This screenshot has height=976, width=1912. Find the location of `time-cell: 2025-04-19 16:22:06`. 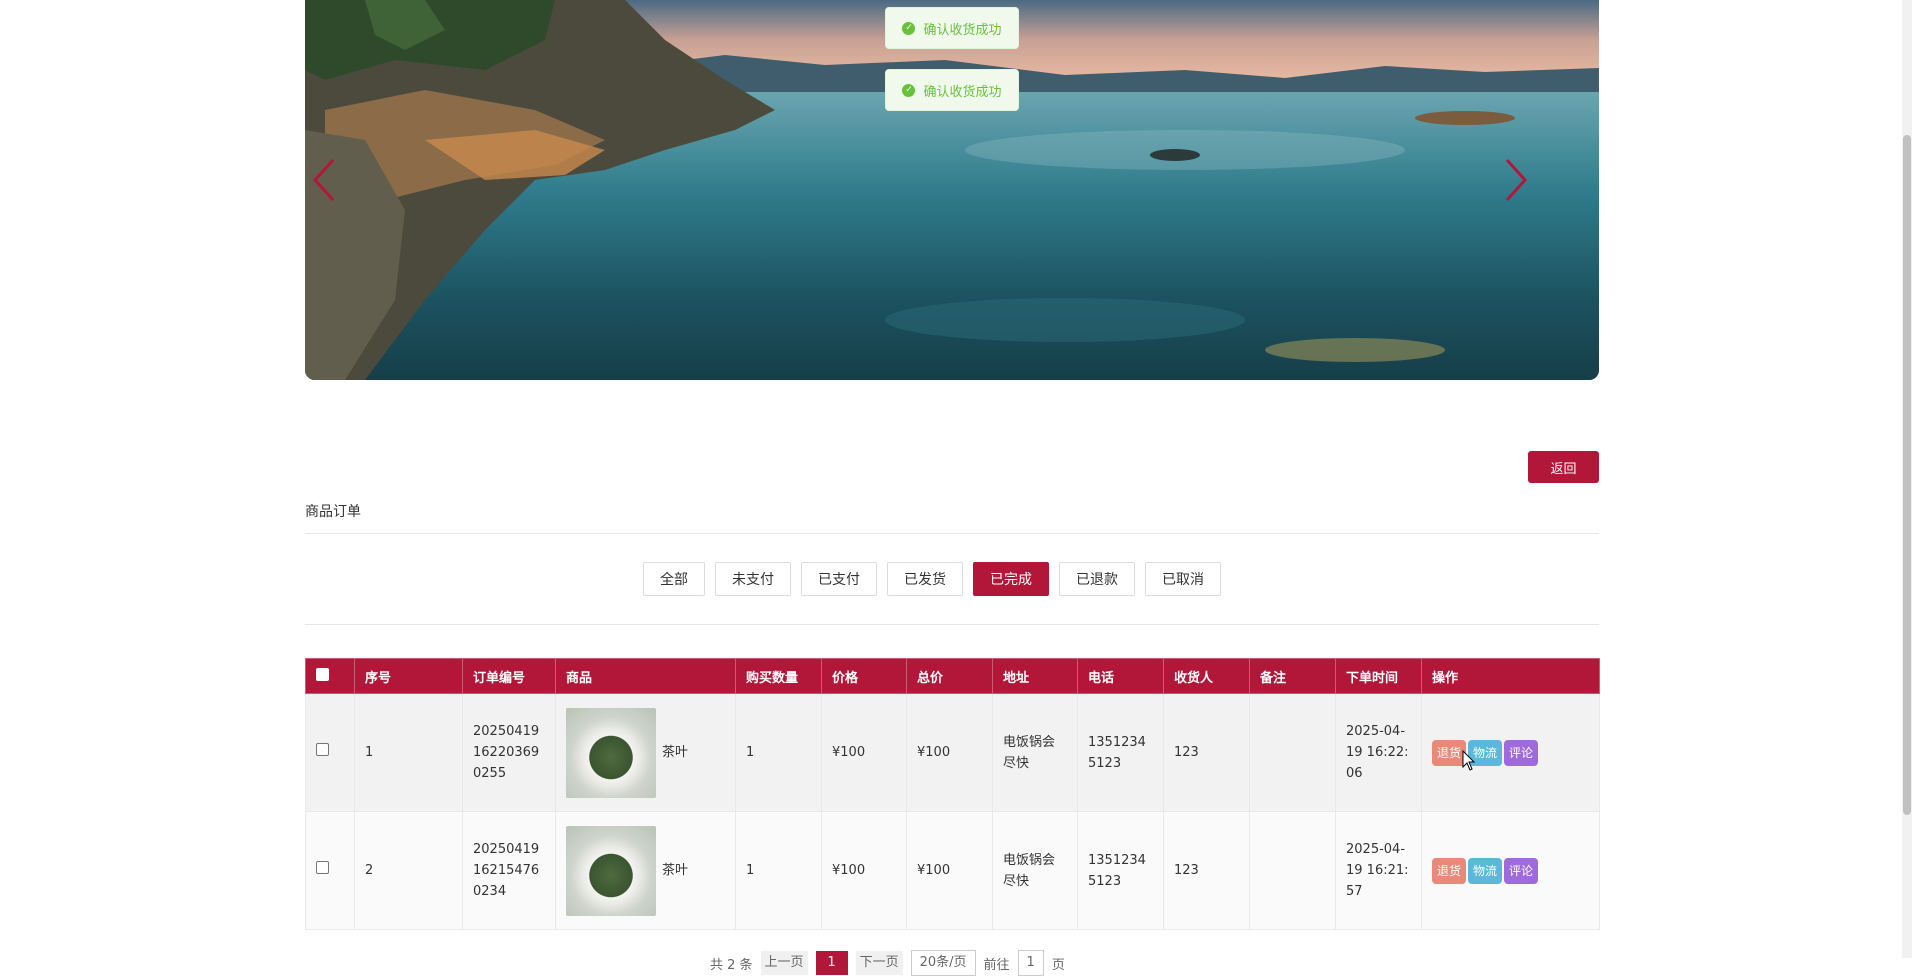

time-cell: 2025-04-19 16:22:06 is located at coordinates (1378, 752).